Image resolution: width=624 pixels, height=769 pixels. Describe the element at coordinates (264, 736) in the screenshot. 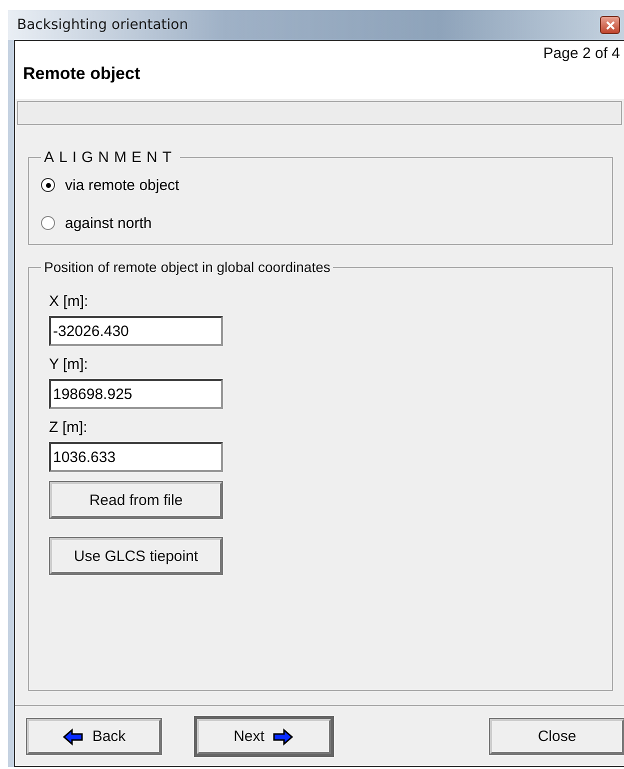

I see `next-button: Next` at that location.